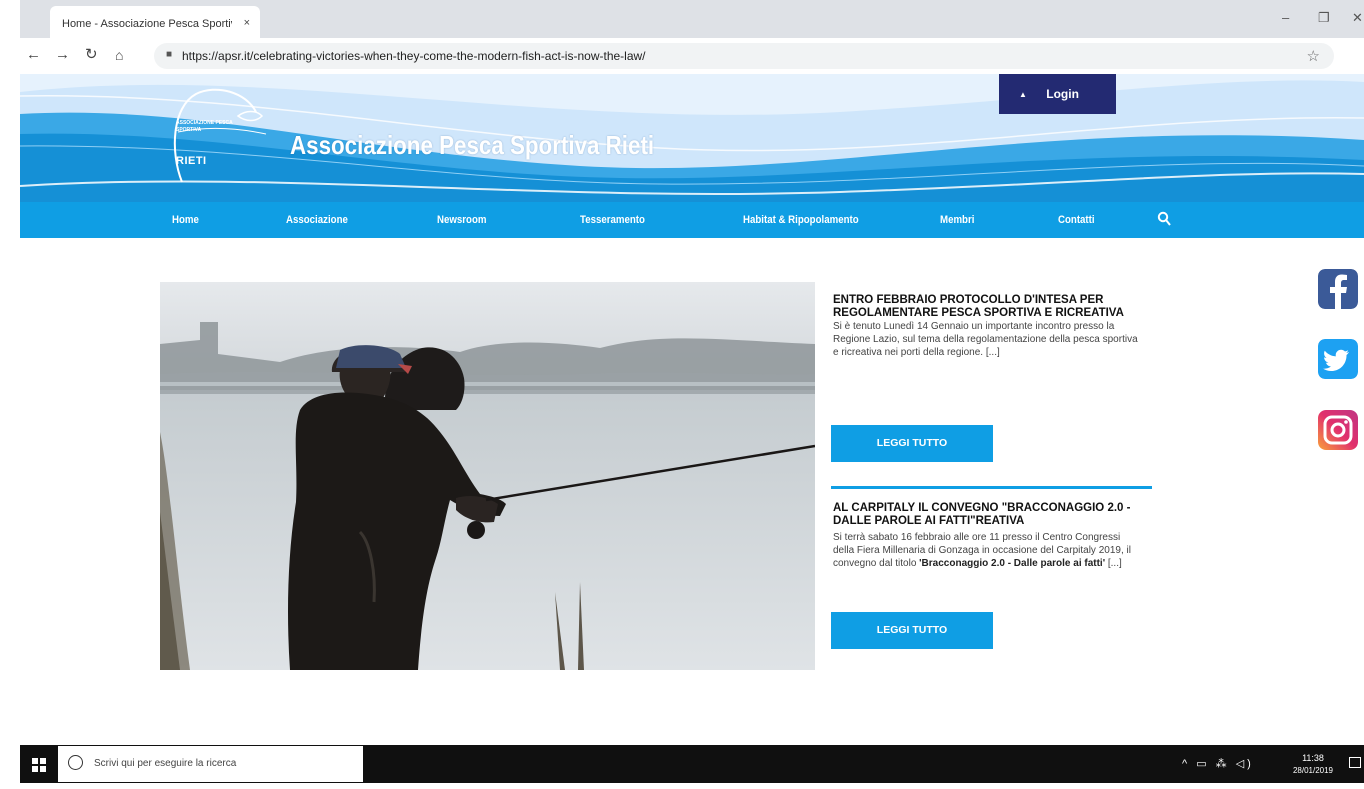  I want to click on back-icon: ←, so click(33, 55).